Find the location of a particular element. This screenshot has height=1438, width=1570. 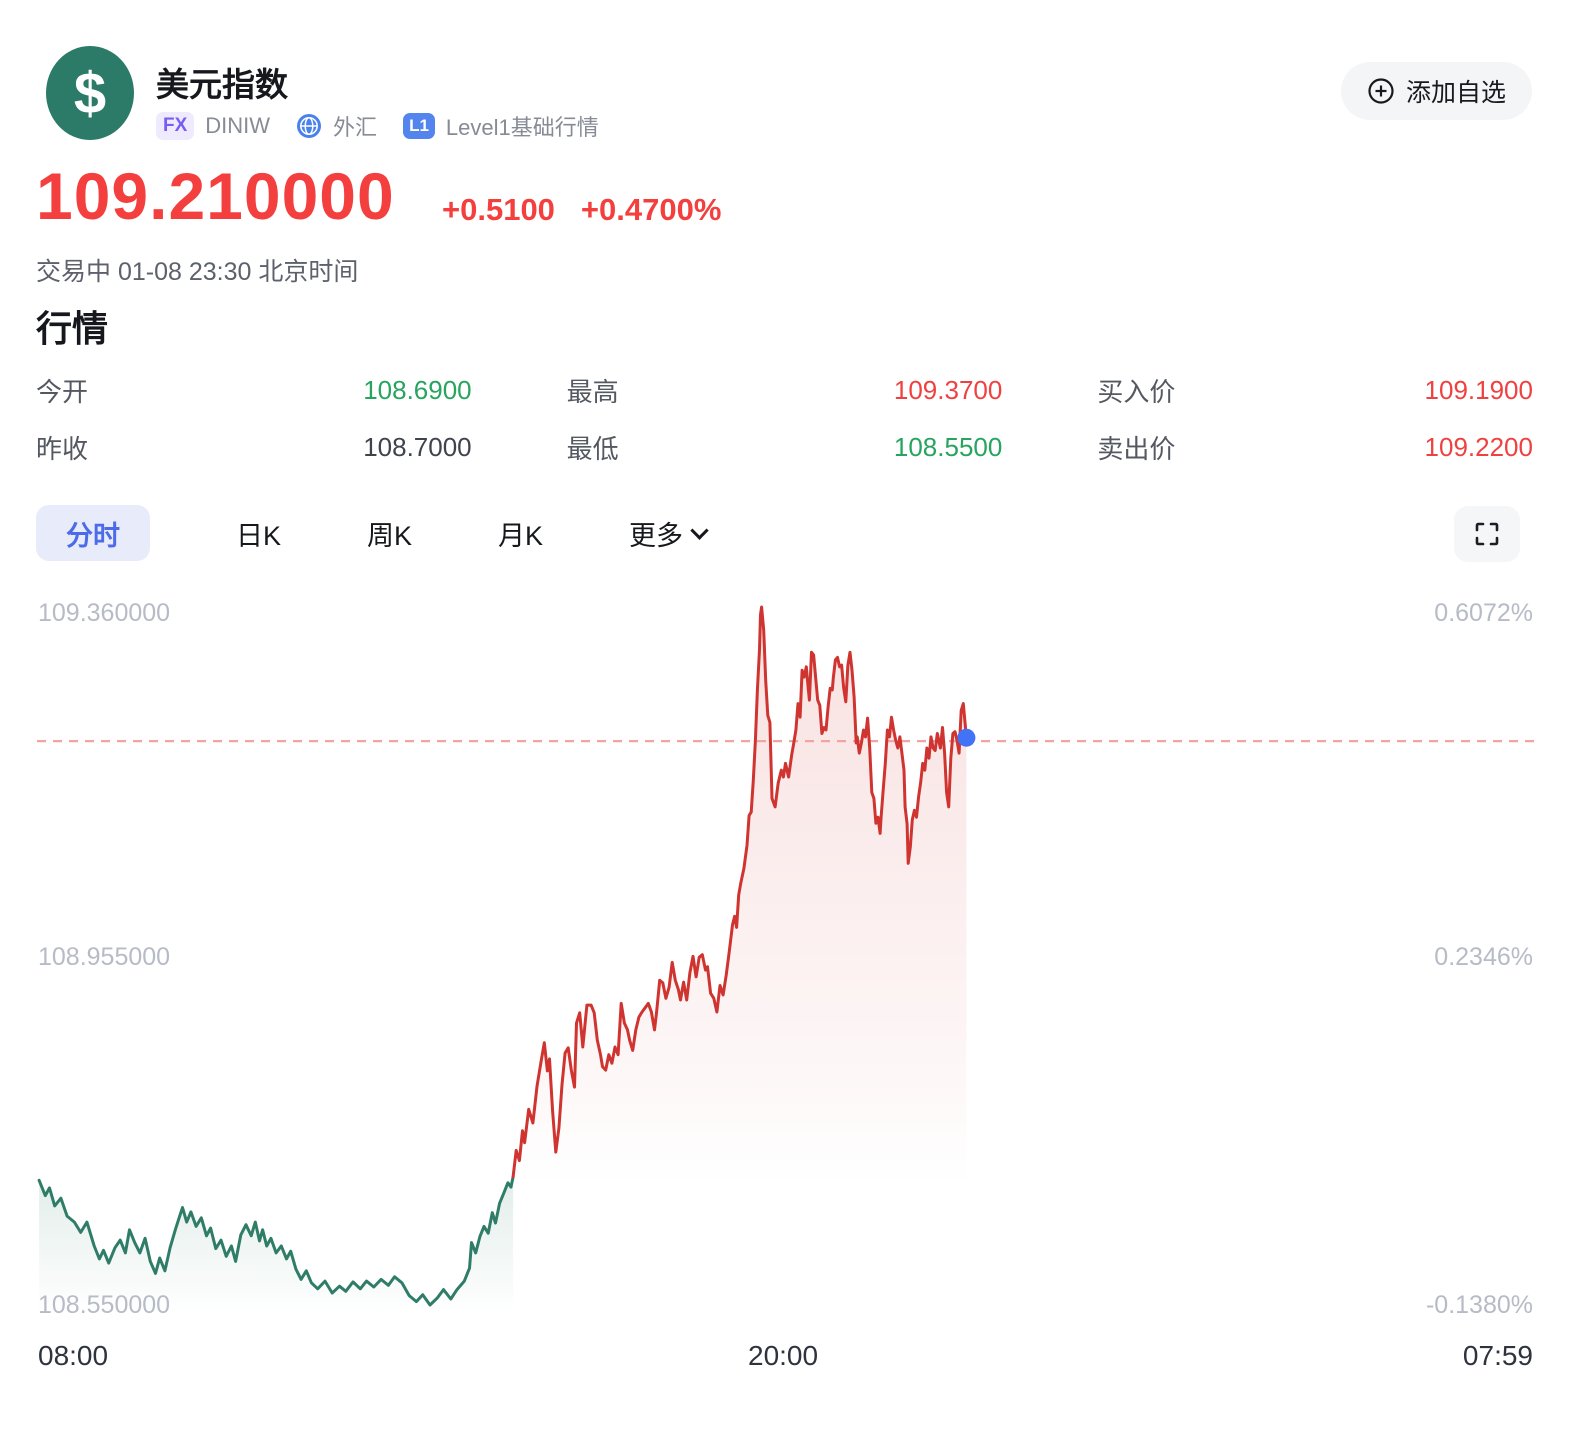

x-axis-label-mid: 20:00 is located at coordinates (783, 1355).